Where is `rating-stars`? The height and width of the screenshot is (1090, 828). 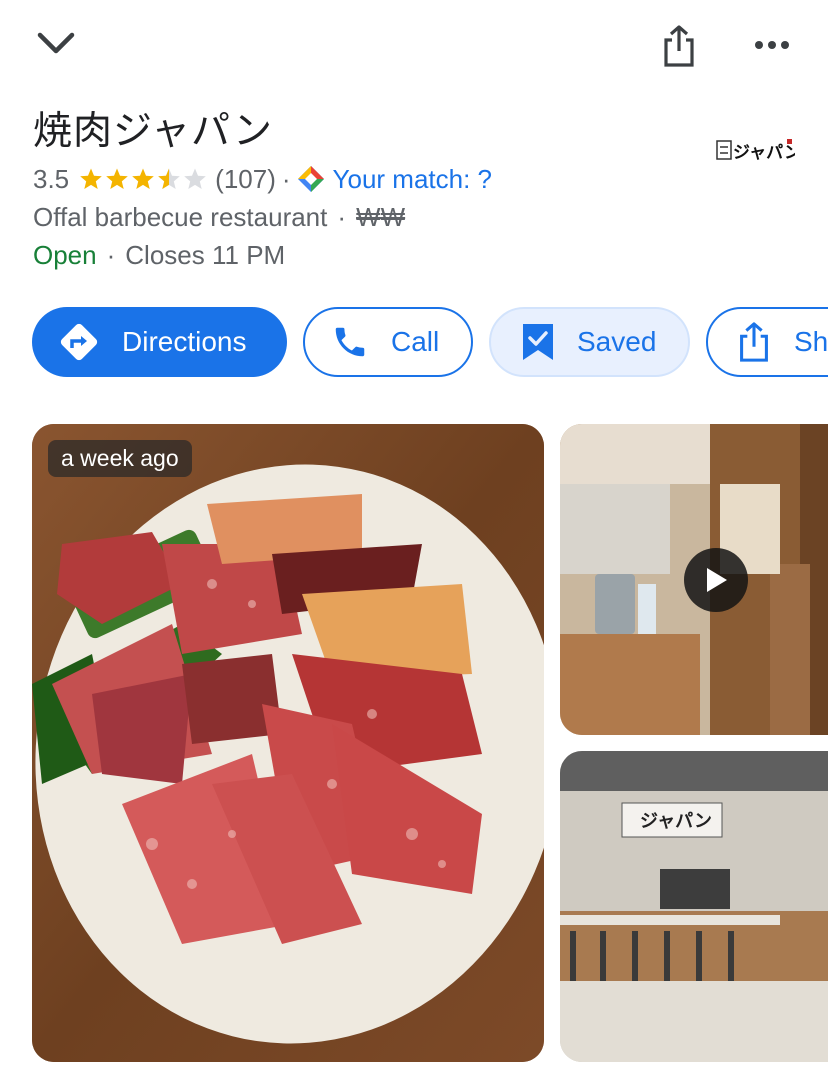
rating-stars is located at coordinates (144, 179).